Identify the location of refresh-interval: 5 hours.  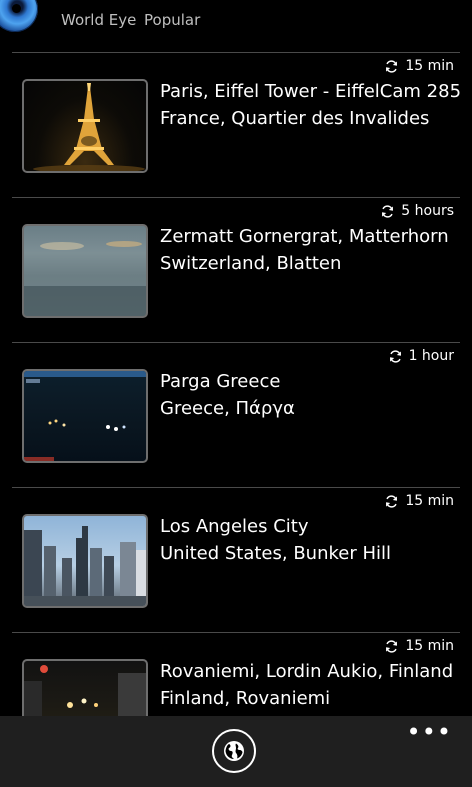
(417, 211).